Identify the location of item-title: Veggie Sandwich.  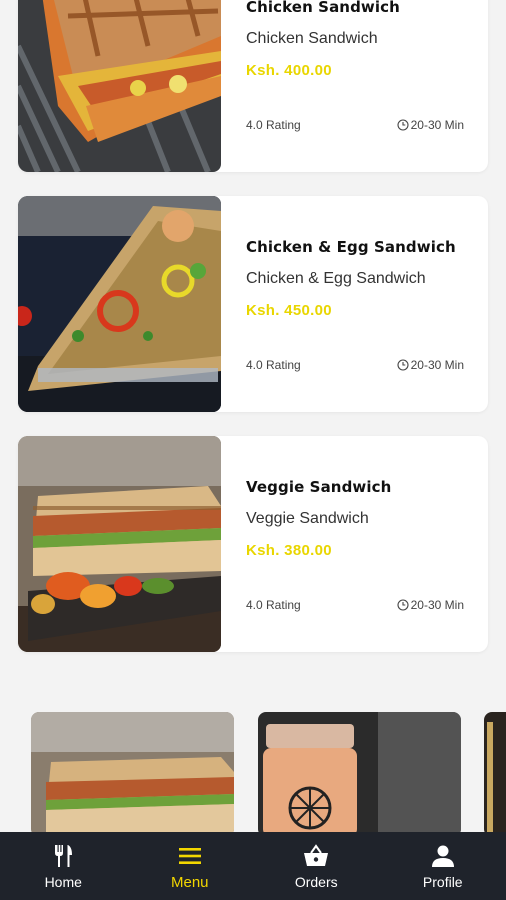
(319, 487).